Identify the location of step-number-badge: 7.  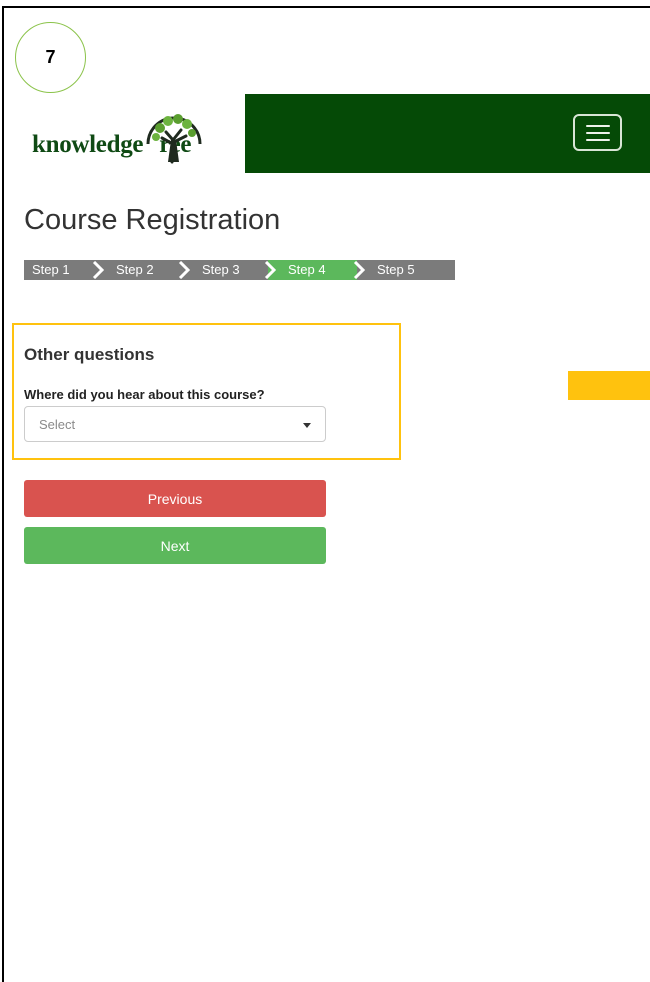
(50, 57).